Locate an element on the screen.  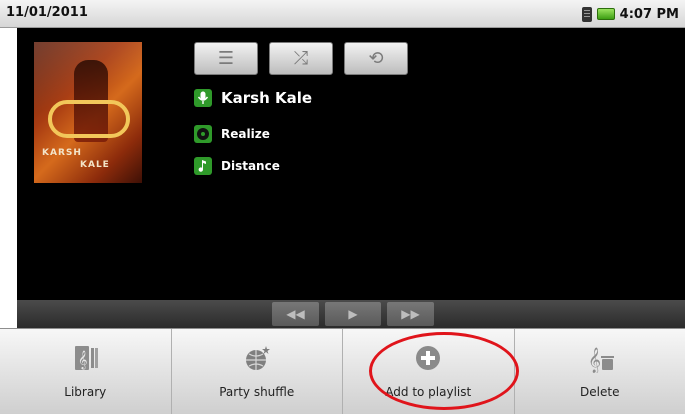
status-bar: 11/01/2011 4:07 PM is located at coordinates (342, 14).